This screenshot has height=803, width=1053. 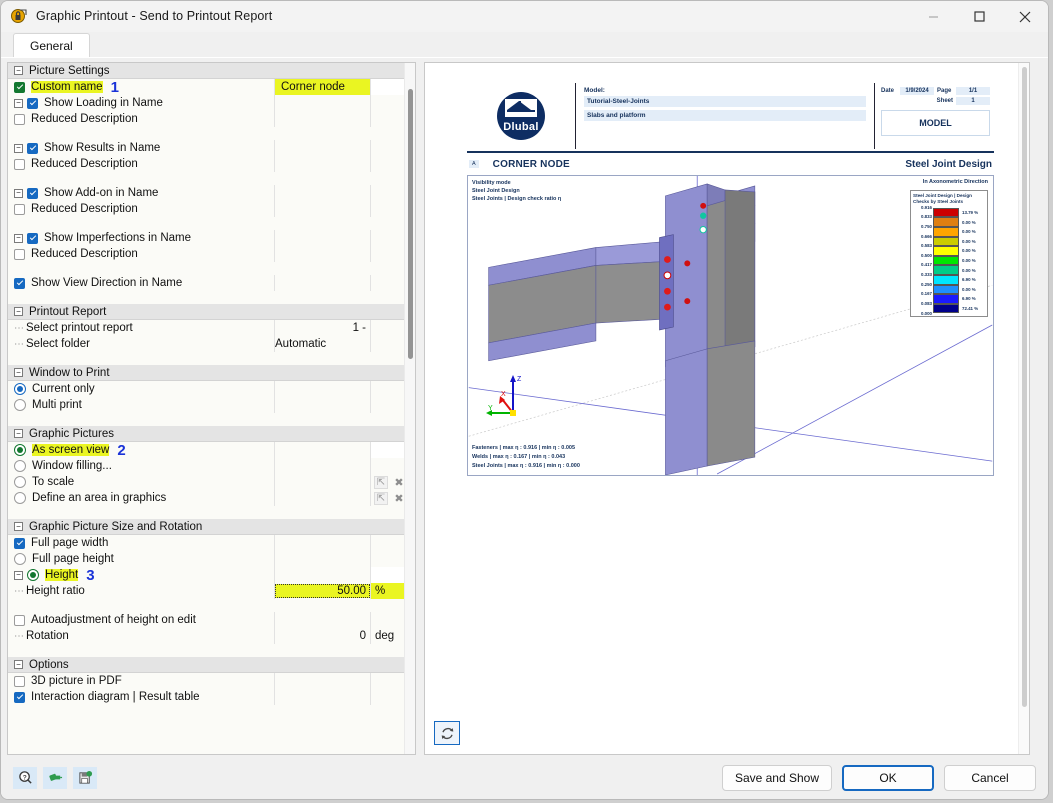 I want to click on tree-row-define-an-area-in-graphics: Define an area in graphics ⇱ ✖, so click(x=211, y=498).